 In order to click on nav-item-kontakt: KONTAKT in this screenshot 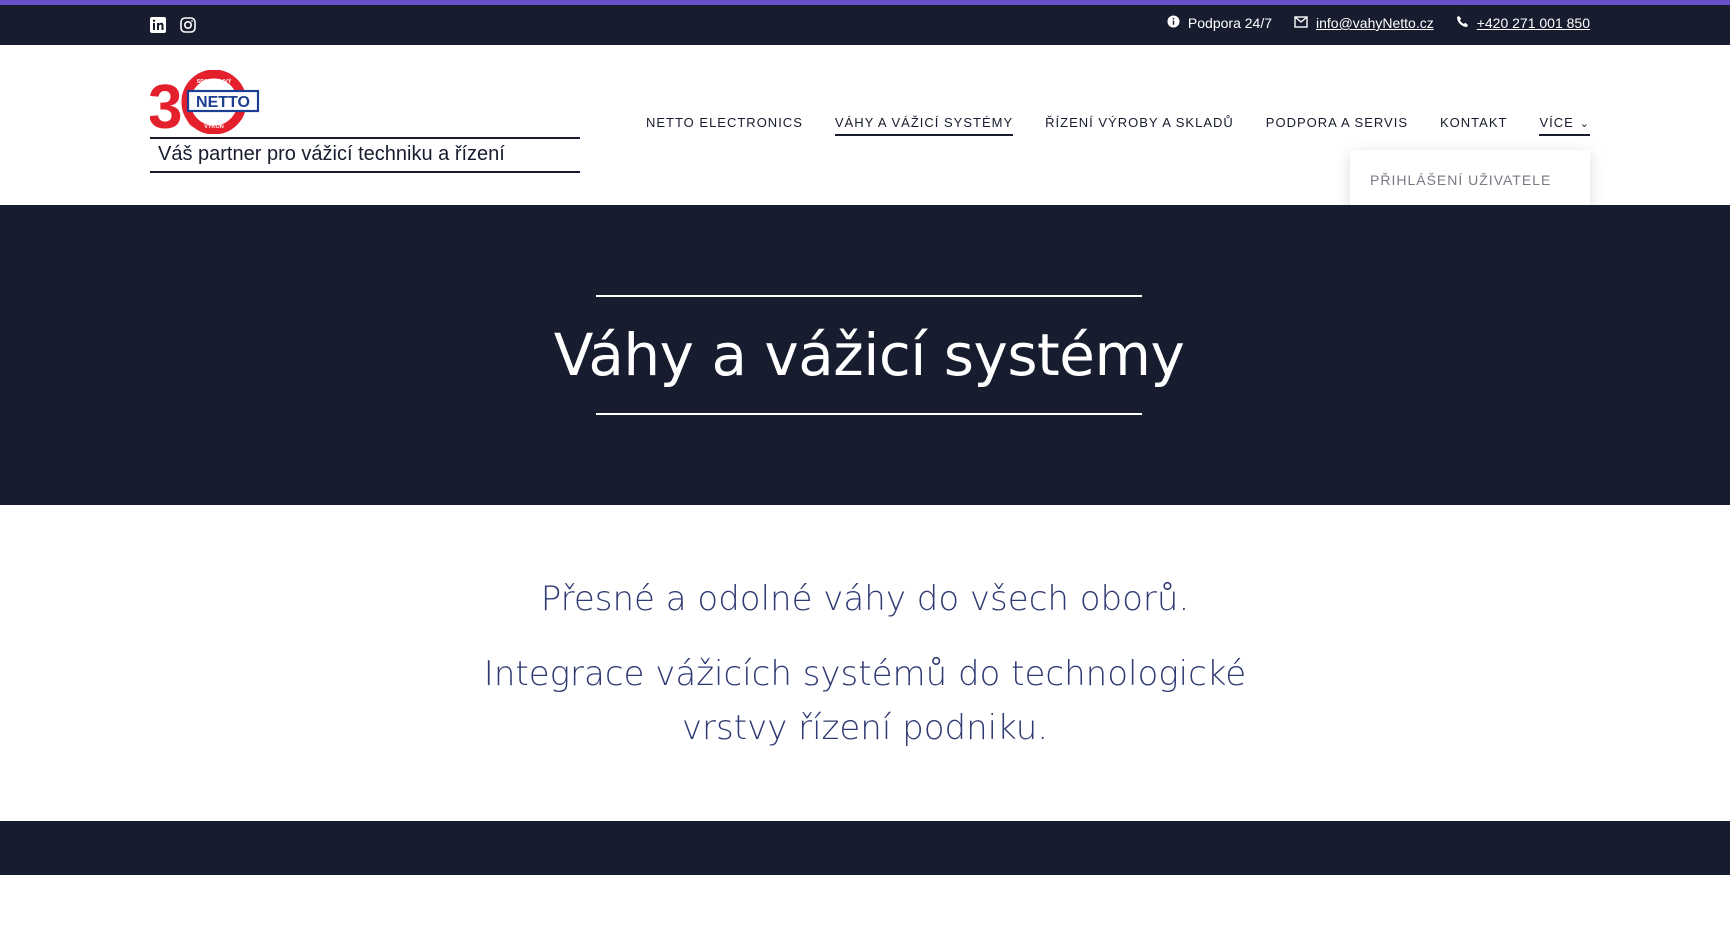, I will do `click(1473, 125)`.